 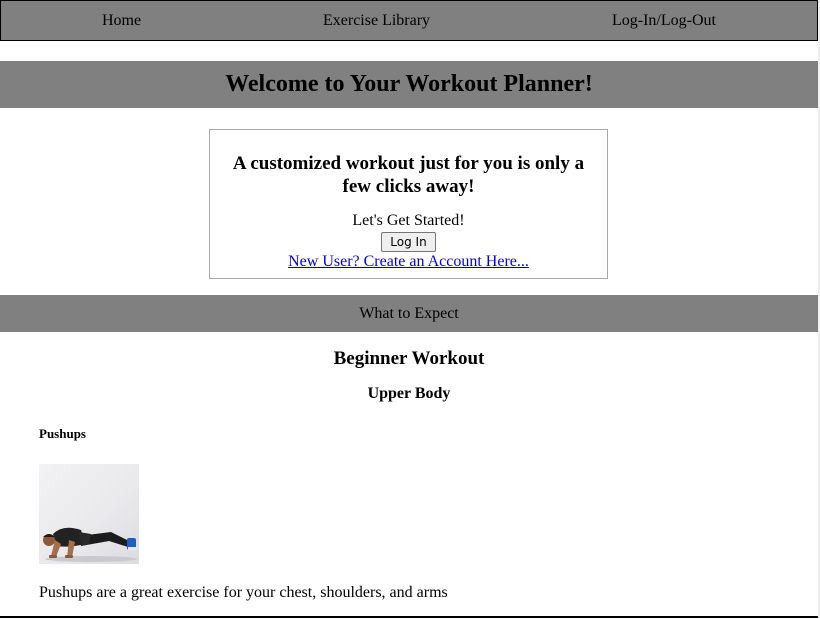 What do you see at coordinates (409, 358) in the screenshot?
I see `workout-title: Beginner Workout` at bounding box center [409, 358].